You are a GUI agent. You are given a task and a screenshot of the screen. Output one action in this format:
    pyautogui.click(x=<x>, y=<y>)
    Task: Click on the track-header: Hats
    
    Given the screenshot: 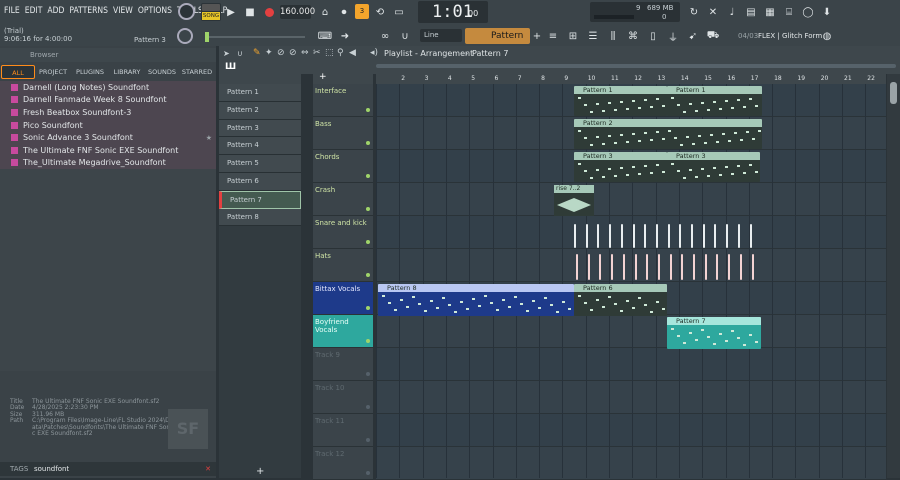 What is the action you would take?
    pyautogui.click(x=343, y=265)
    